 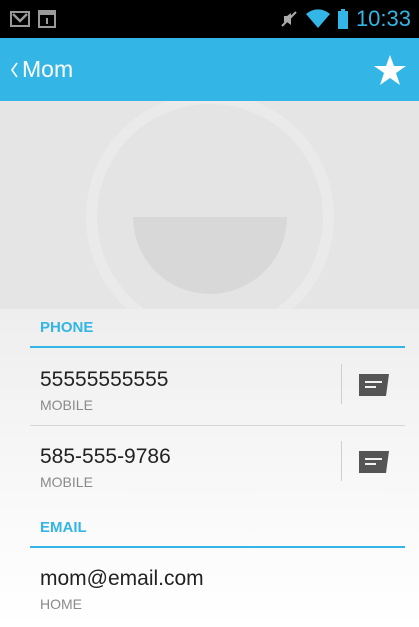 I want to click on chevron-left-icon, so click(x=14, y=70).